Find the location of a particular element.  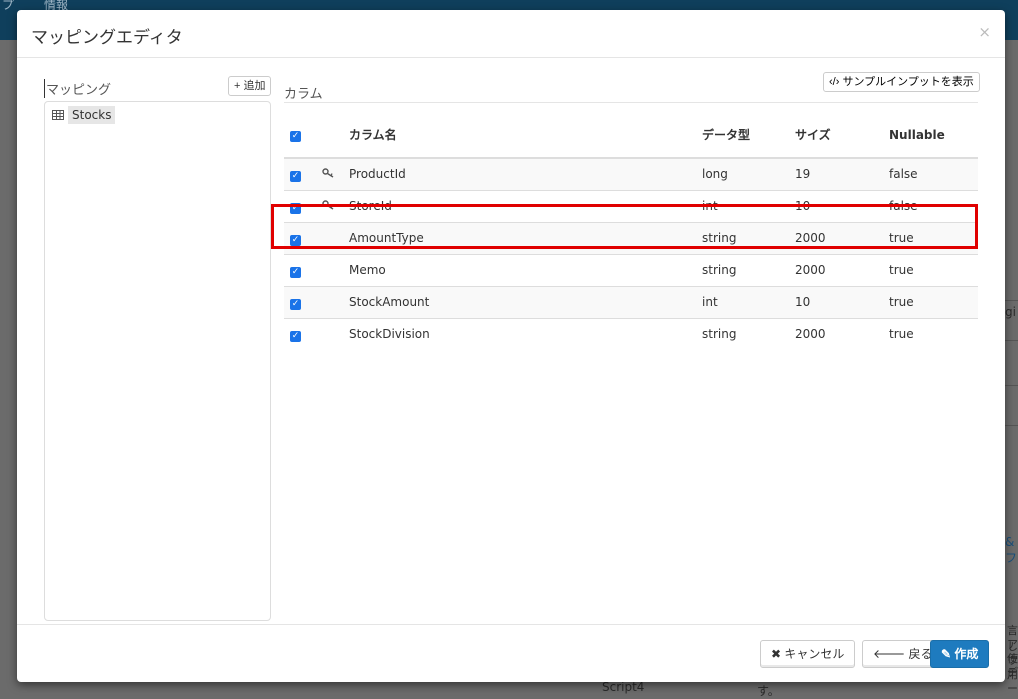

bg-fragment: gi is located at coordinates (1010, 312).